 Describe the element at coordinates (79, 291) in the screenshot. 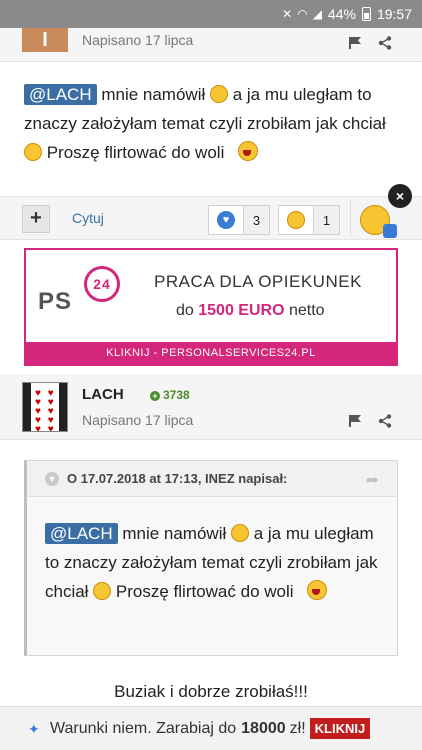

I see `ad-logo: PS 24` at that location.